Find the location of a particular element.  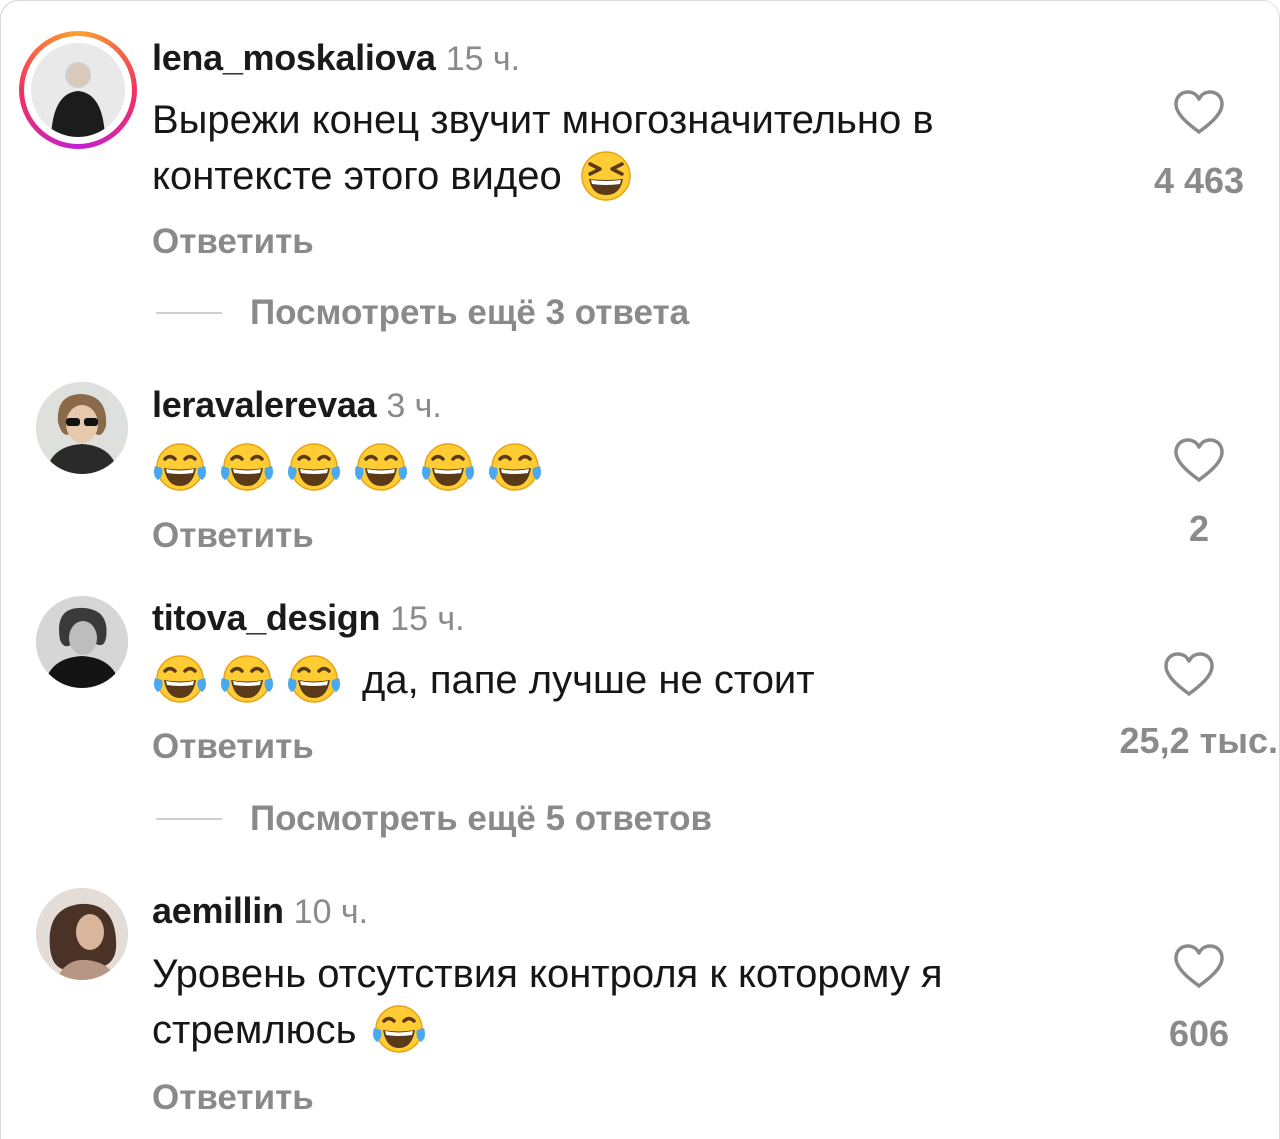

comment-line-with-emoji: контексте этого видео is located at coordinates (543, 176).